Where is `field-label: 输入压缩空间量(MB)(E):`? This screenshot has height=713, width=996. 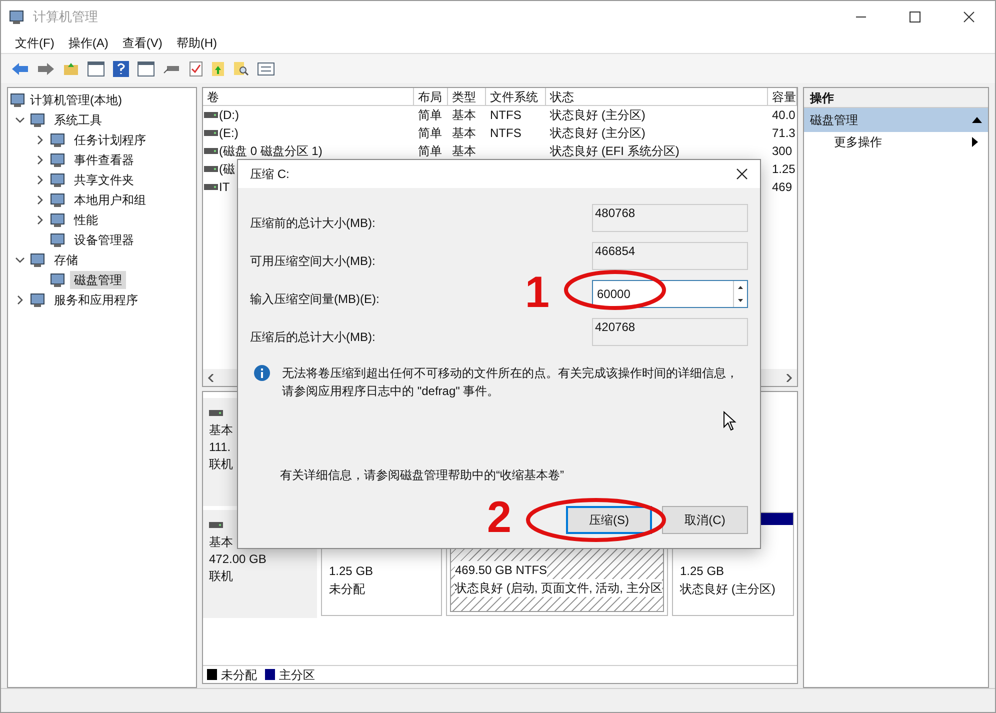
field-label: 输入压缩空间量(MB)(E): is located at coordinates (315, 299).